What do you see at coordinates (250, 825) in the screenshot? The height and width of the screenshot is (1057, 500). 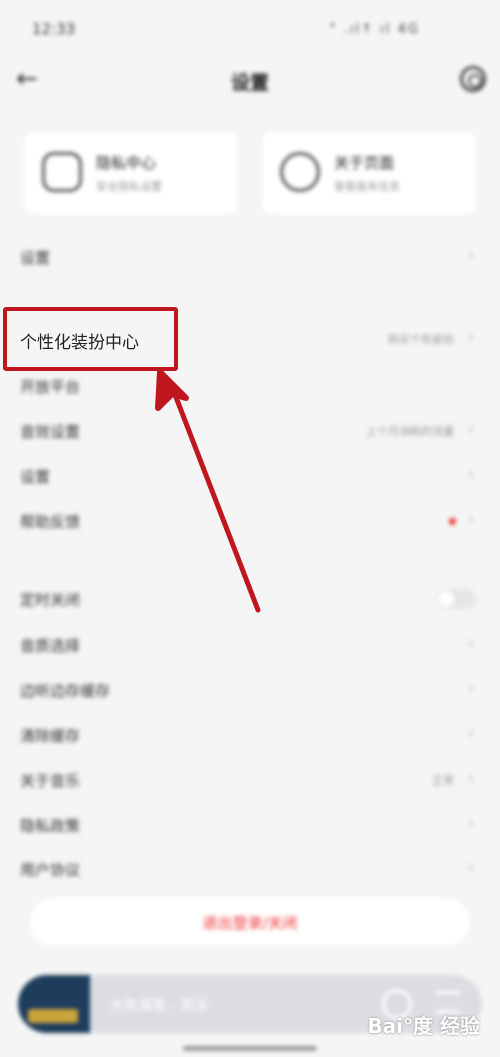 I see `settings-row: 隐私政策 ›` at bounding box center [250, 825].